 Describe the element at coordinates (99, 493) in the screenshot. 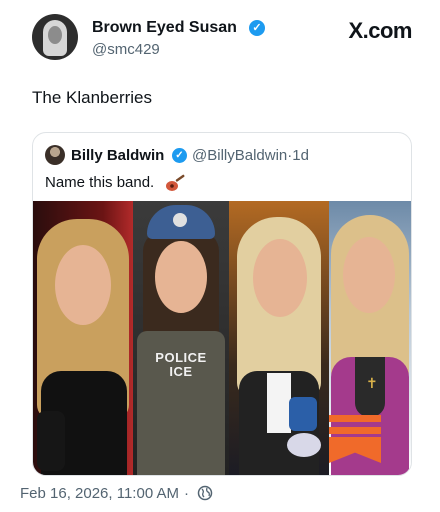

I see `post-timestamp: Feb 16, 2026, 11:00 AM` at that location.